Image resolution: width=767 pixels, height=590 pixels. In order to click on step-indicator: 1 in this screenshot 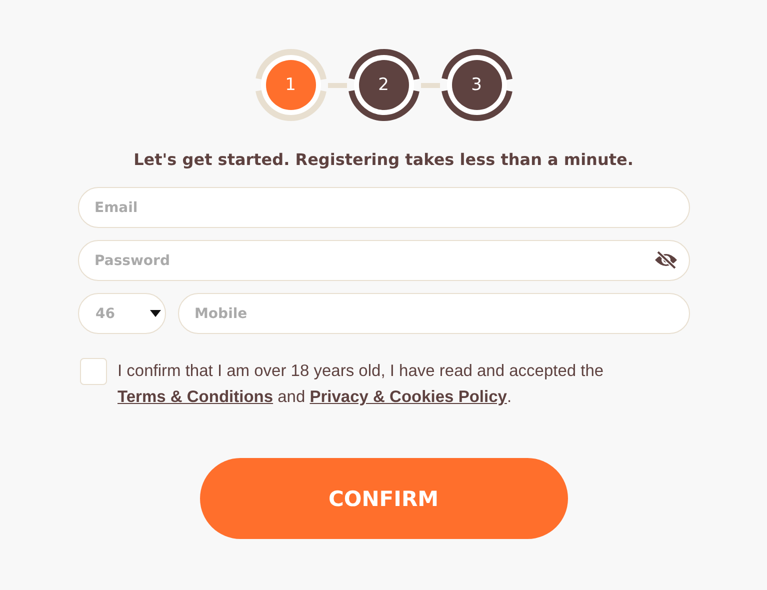, I will do `click(291, 85)`.